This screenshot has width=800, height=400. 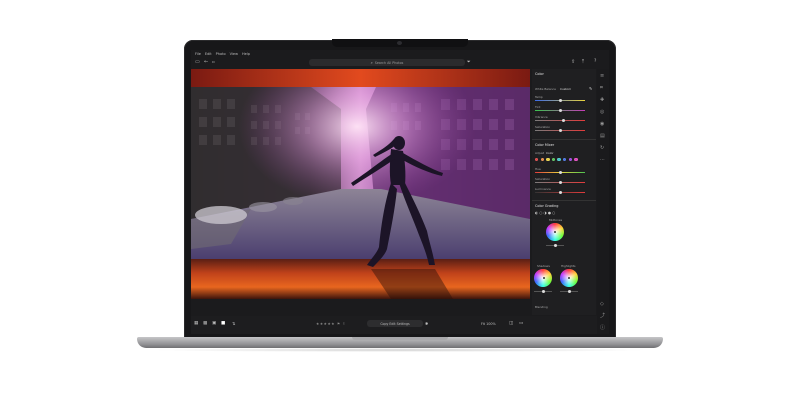 I want to click on white-balance-label: White Balance, so click(x=545, y=89).